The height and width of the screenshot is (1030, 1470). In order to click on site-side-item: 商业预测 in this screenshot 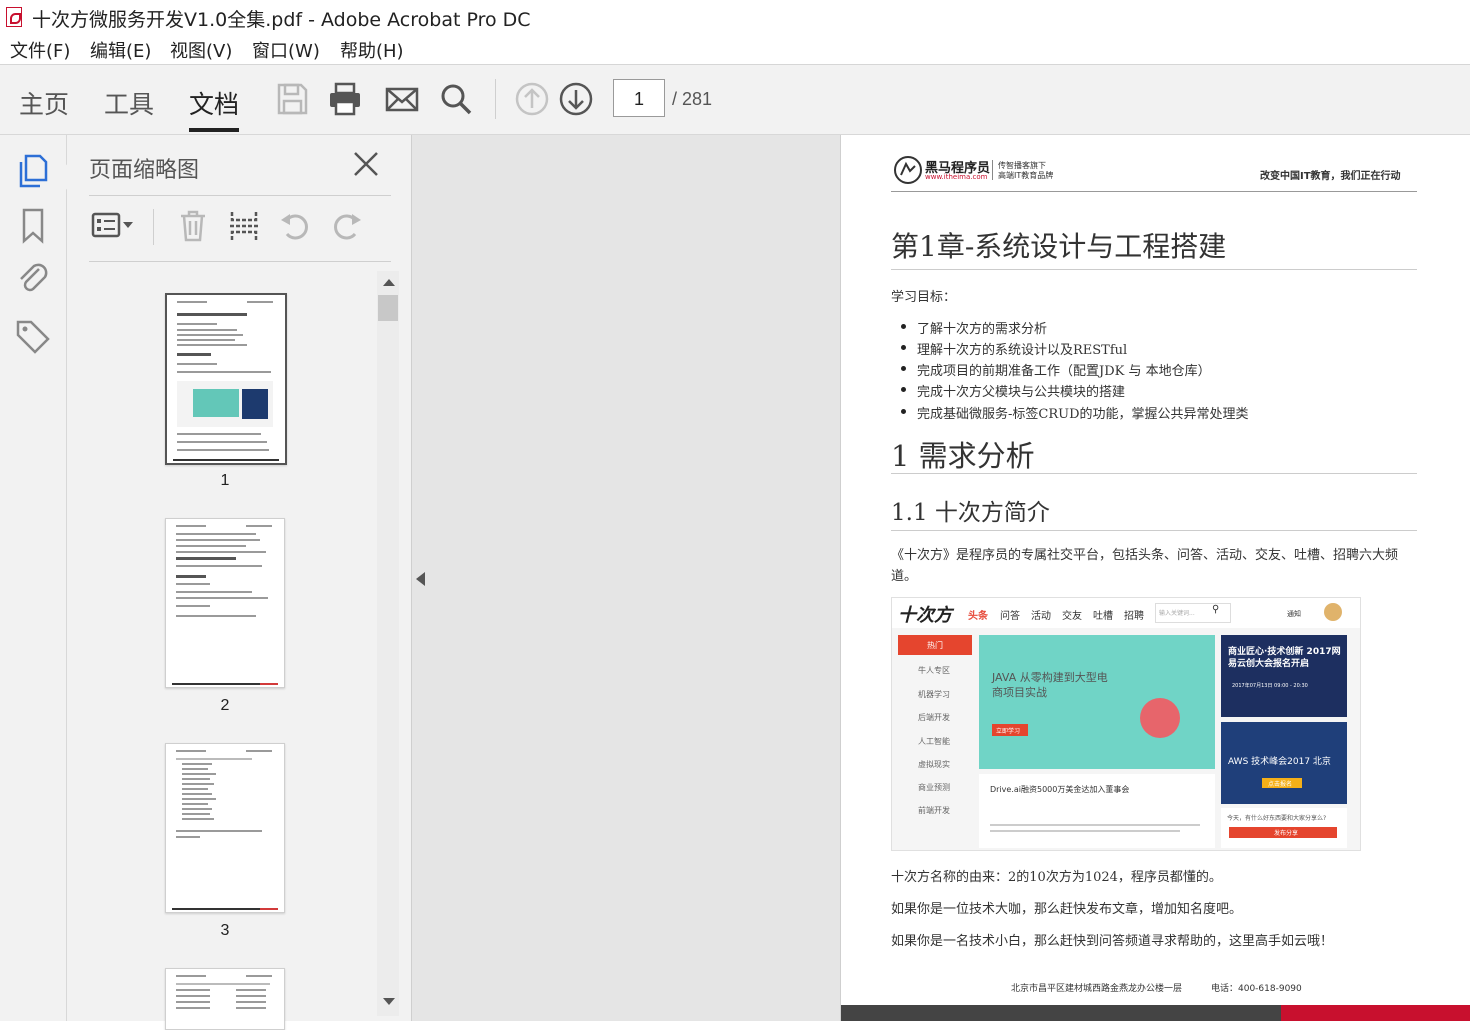, I will do `click(934, 787)`.